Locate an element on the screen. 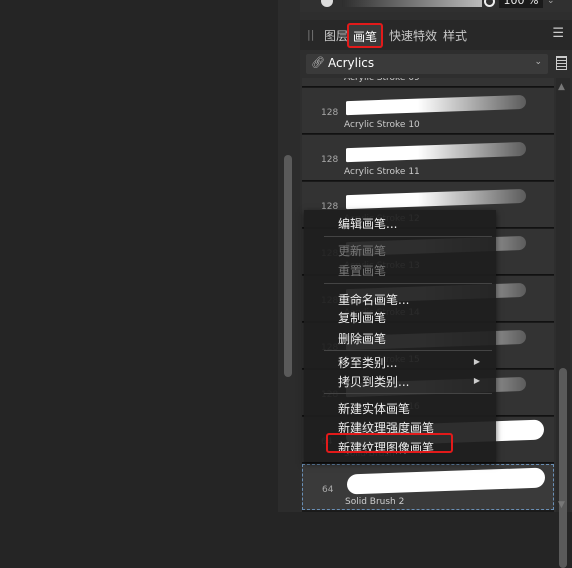 The width and height of the screenshot is (572, 568). color-dot is located at coordinates (327, 3).